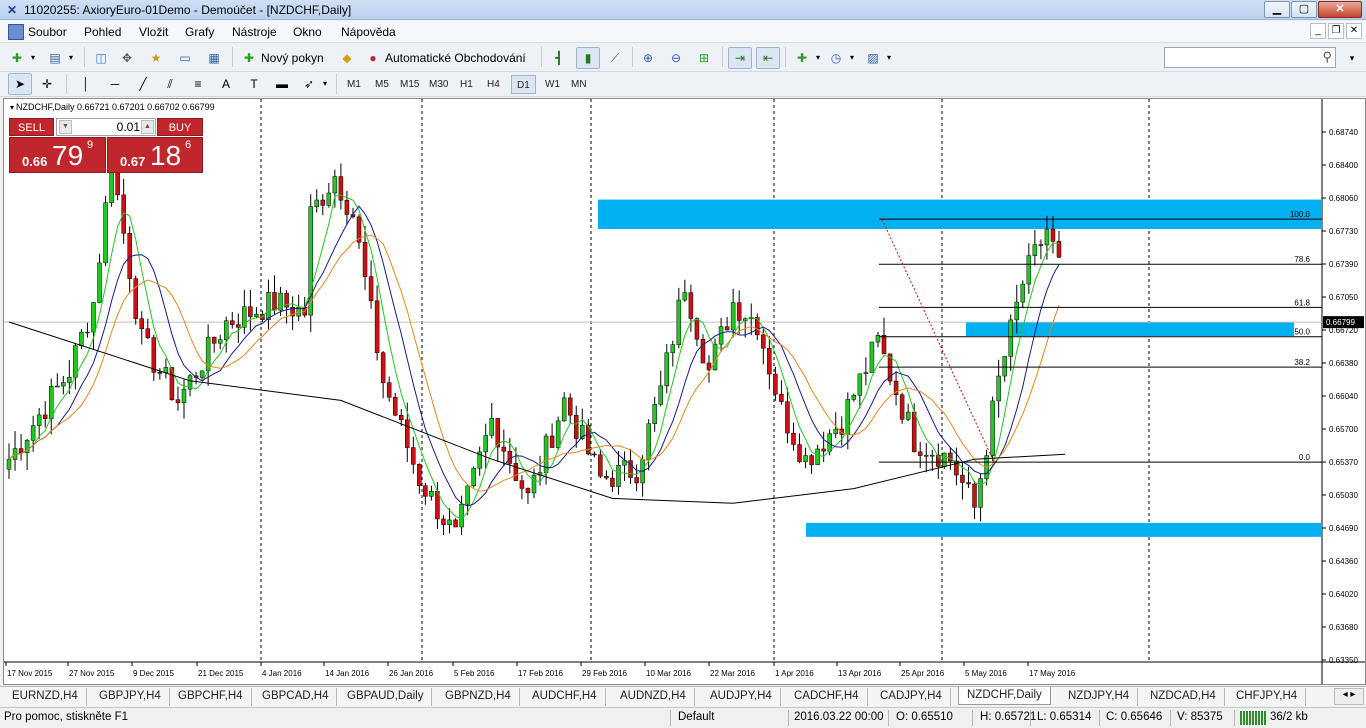 The height and width of the screenshot is (728, 1366). I want to click on crosshair-button: ✛, so click(47, 84).